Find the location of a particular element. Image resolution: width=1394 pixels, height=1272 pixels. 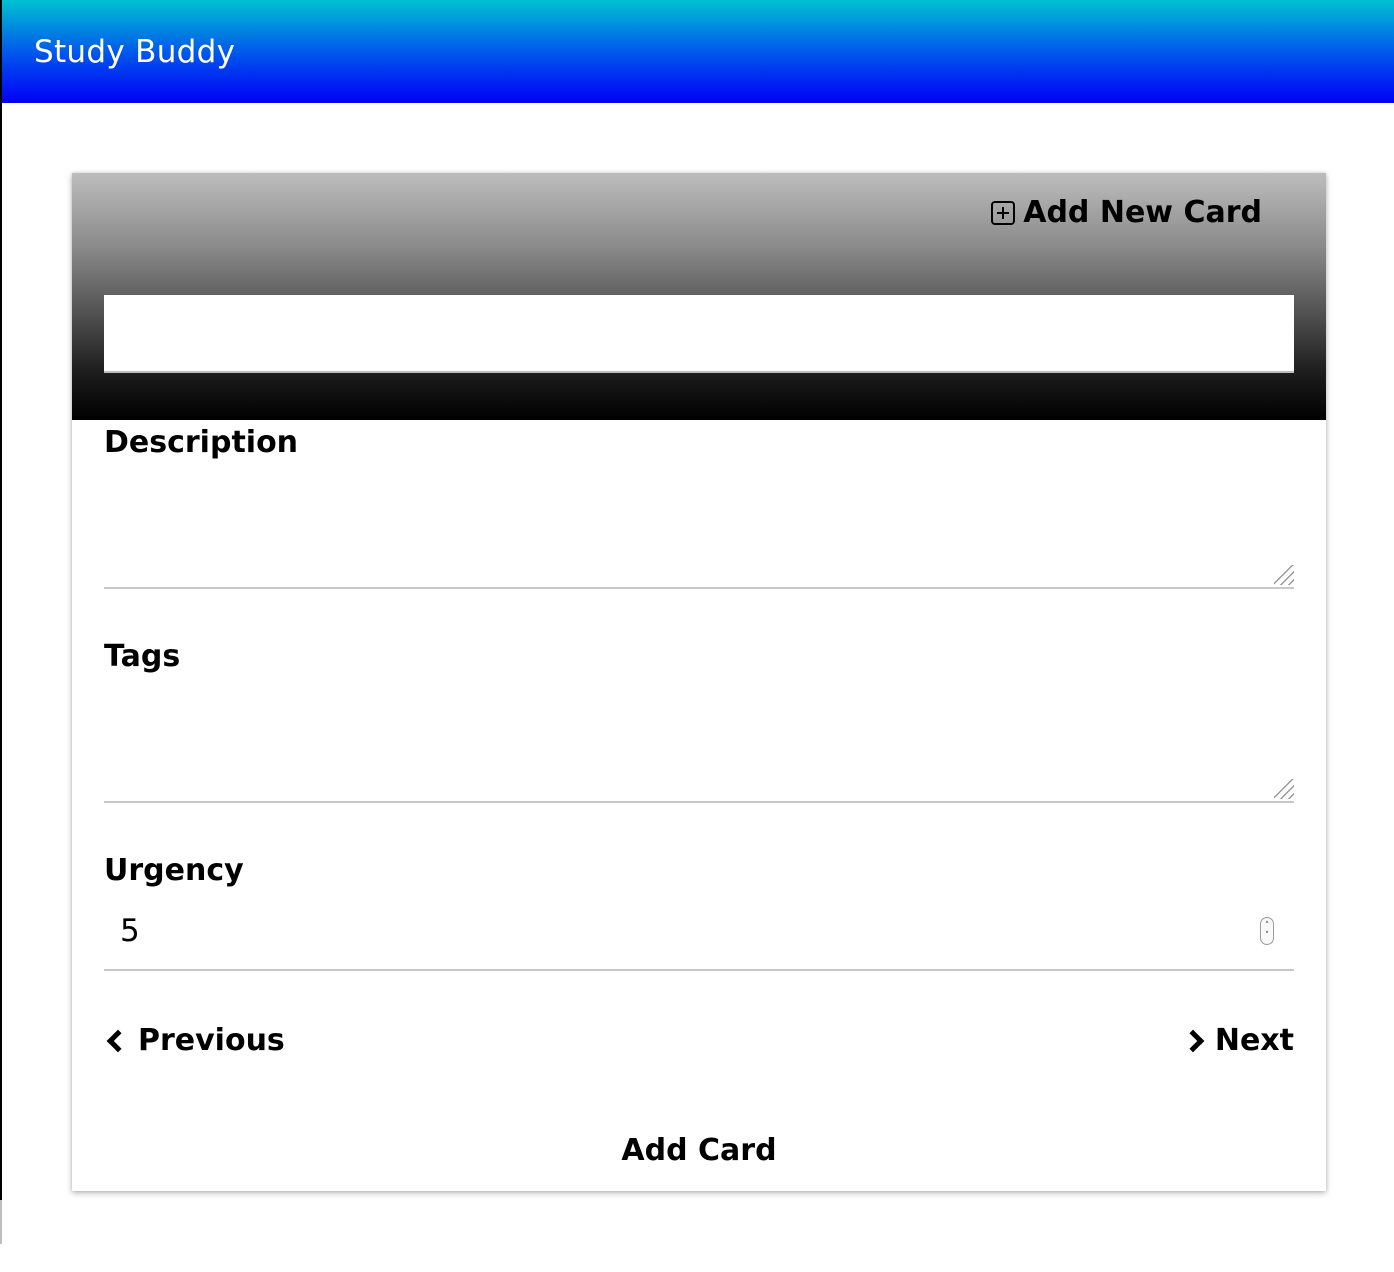

add-new-card-button: Add New Card is located at coordinates (1126, 212).